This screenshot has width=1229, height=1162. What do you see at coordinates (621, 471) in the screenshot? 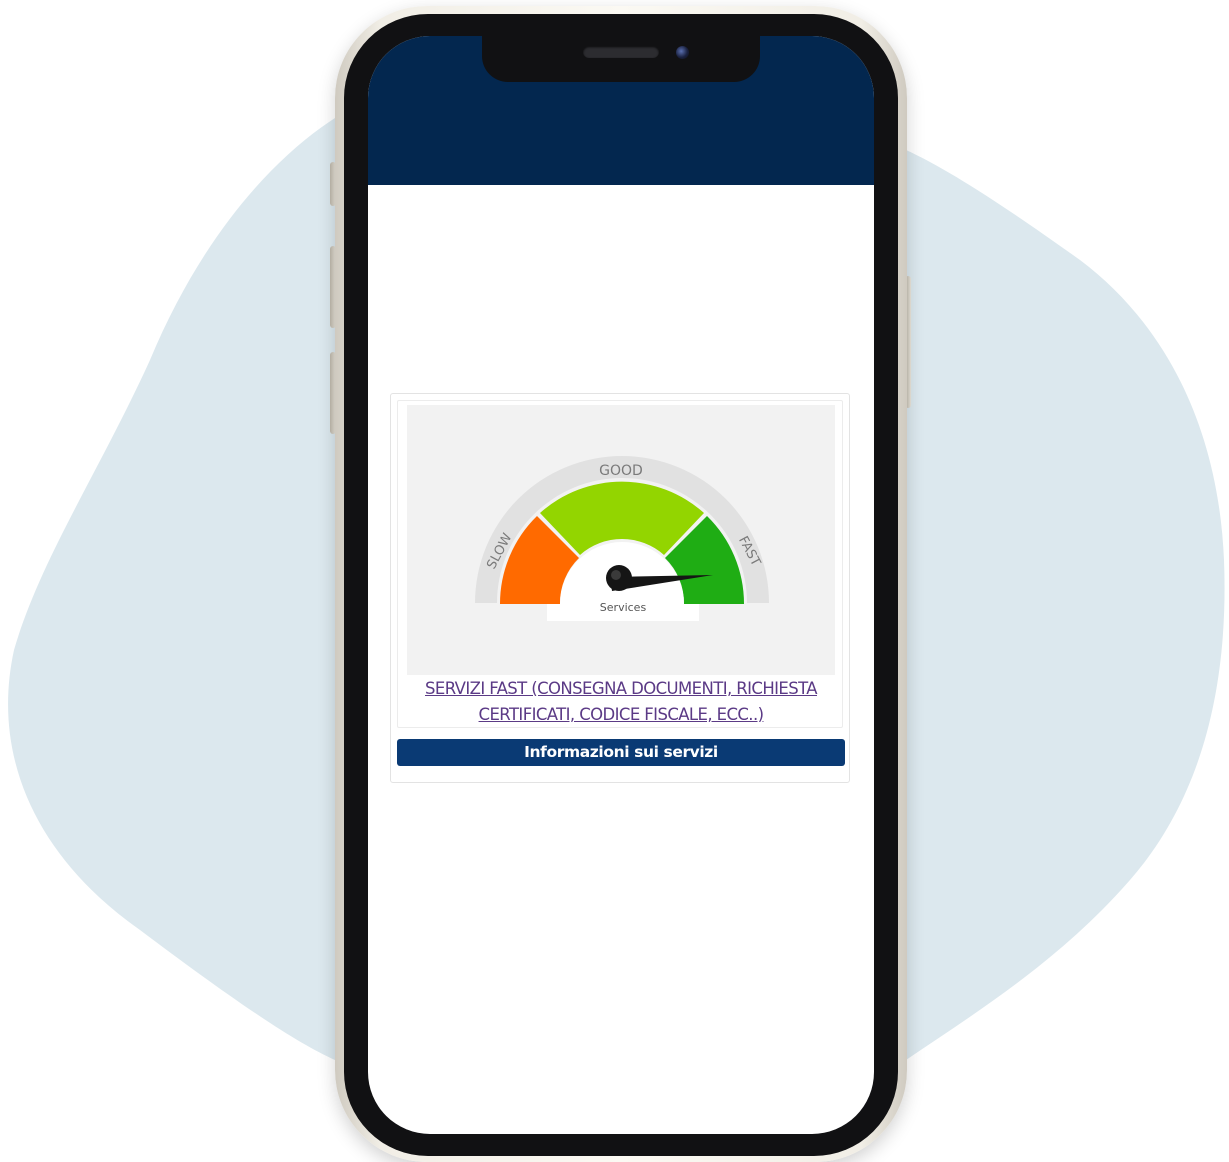
I see `gauge-label-good: GOOD` at bounding box center [621, 471].